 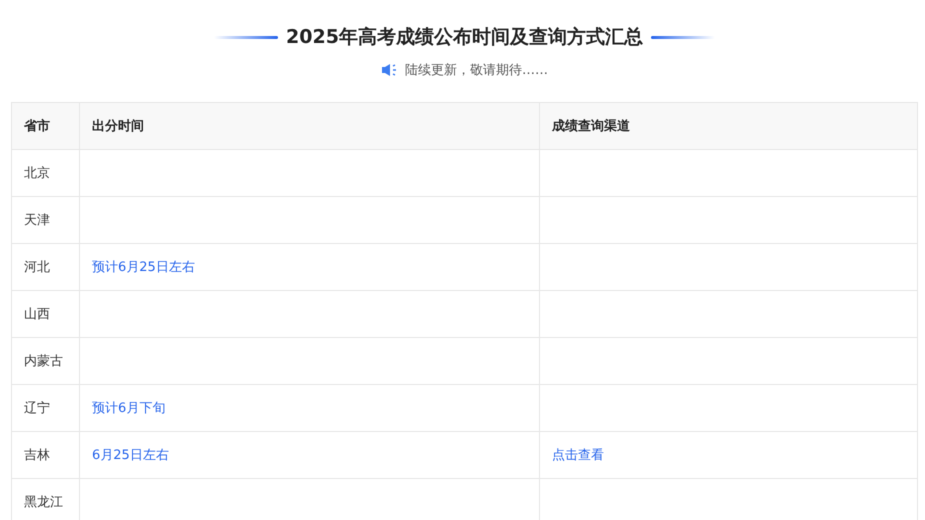 I want to click on table-cell: 河北, so click(x=46, y=267).